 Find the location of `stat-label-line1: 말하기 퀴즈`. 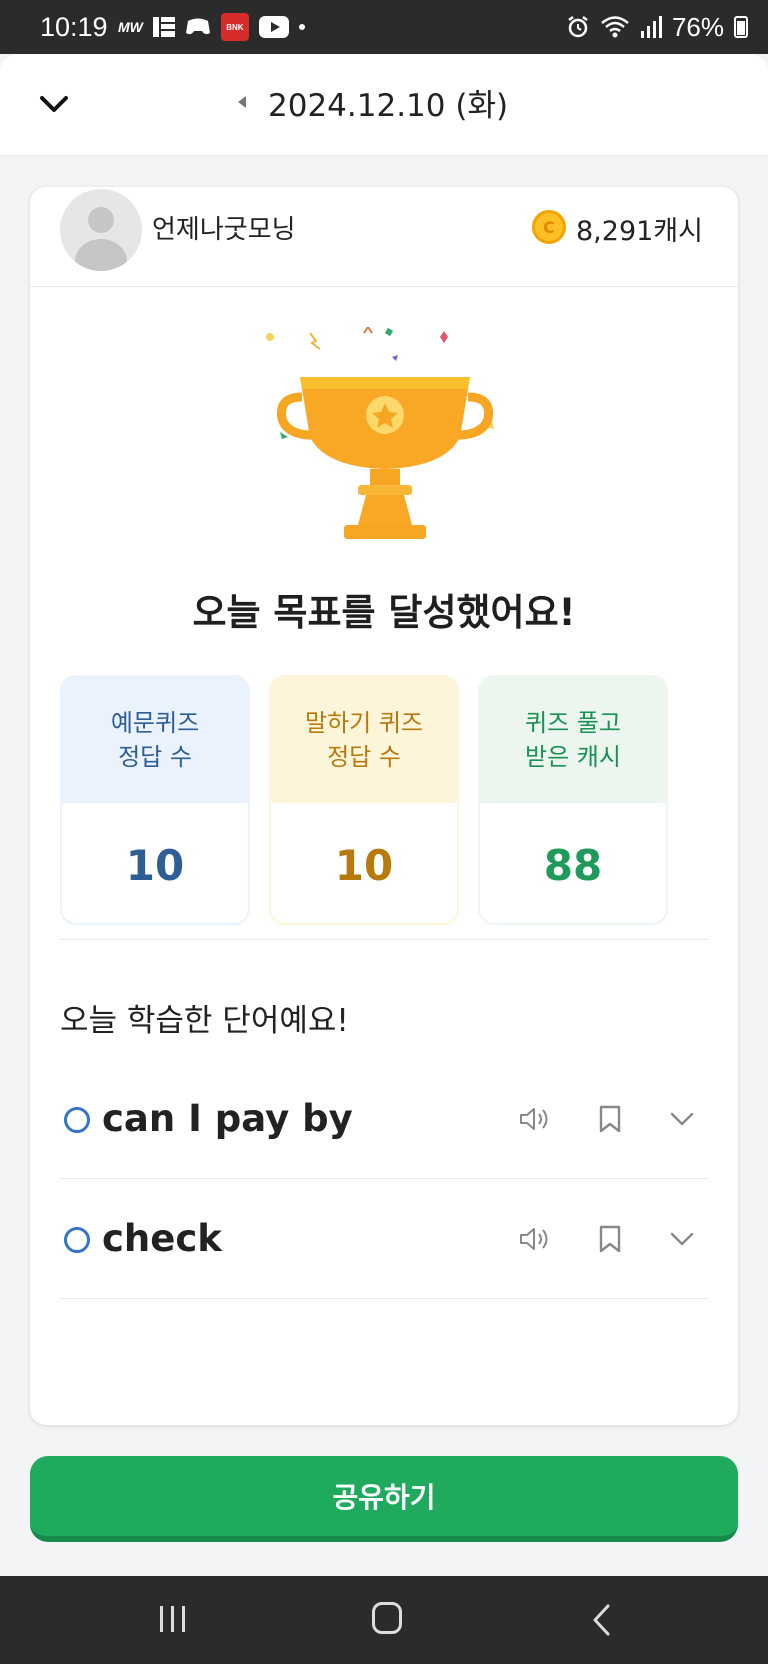

stat-label-line1: 말하기 퀴즈 is located at coordinates (364, 723).